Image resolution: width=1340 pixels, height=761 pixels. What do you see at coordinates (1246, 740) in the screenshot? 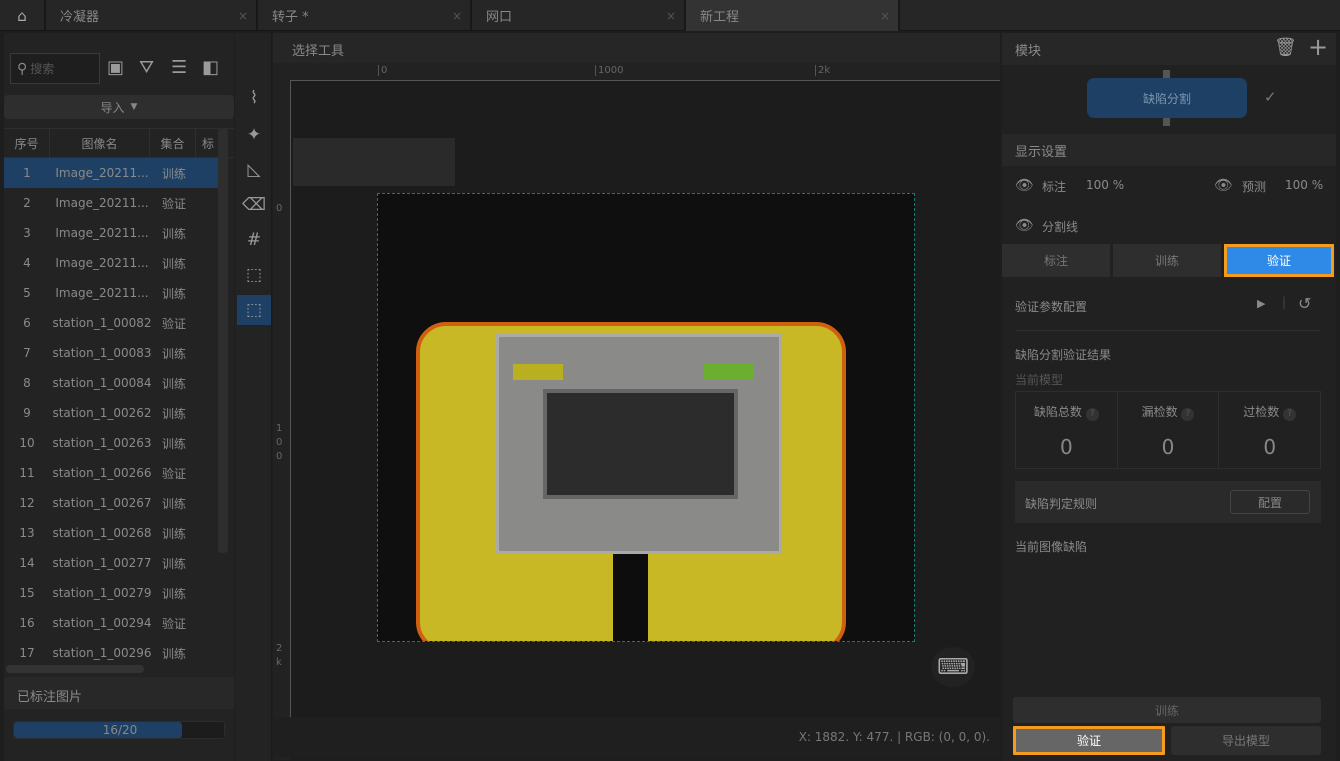
I see `export-model-button: 导出模型` at bounding box center [1246, 740].